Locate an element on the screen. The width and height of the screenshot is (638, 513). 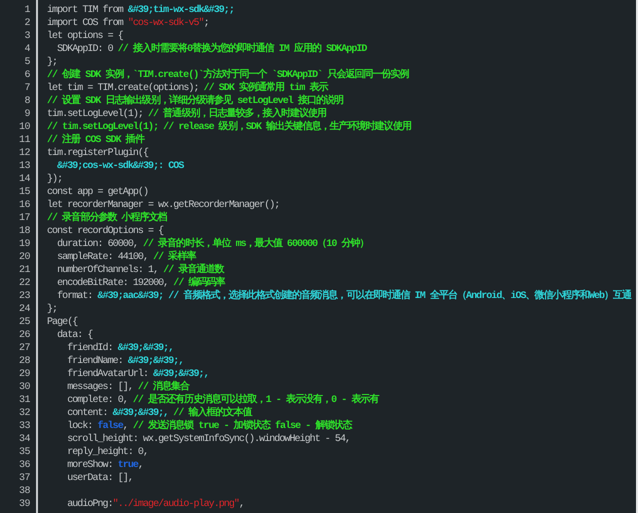
code-line: format: &#39;aac&#39; // 音频格式，选择此格式创建的音频消息，可以在即时通信 IM 全平台（Android、iOS、微信小程序和Web）互通 is located at coordinates (344, 296).